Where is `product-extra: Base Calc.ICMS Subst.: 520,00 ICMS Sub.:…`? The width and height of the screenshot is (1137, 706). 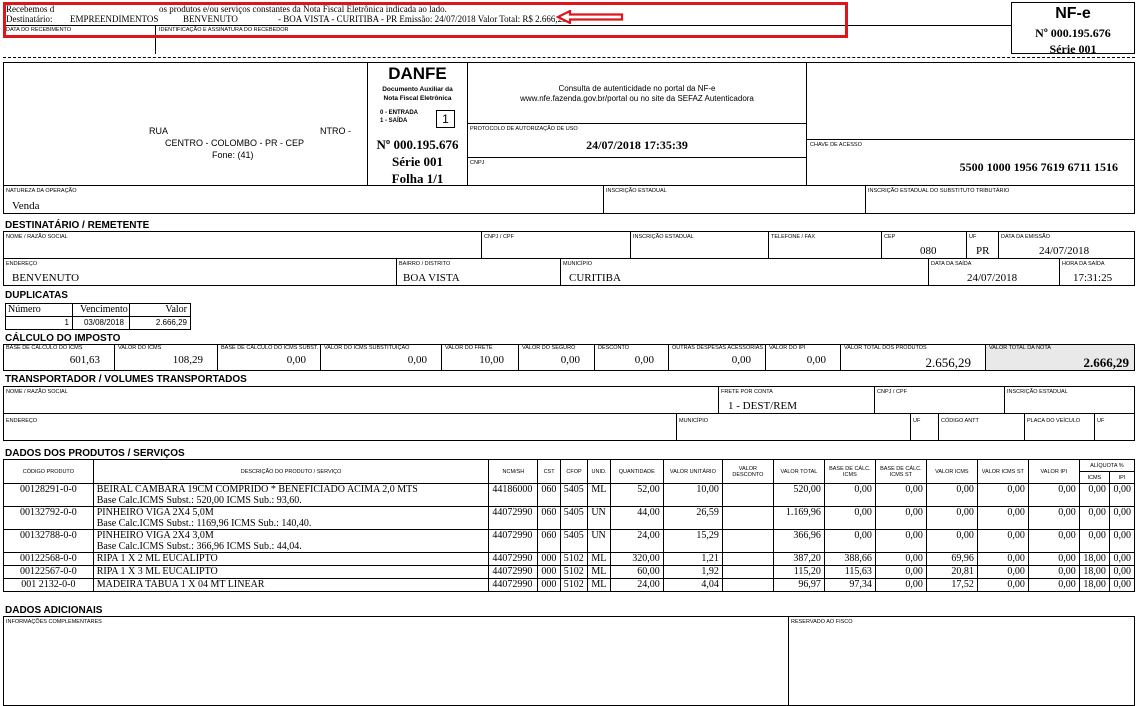
product-extra: Base Calc.ICMS Subst.: 520,00 ICMS Sub.:… is located at coordinates (199, 500).